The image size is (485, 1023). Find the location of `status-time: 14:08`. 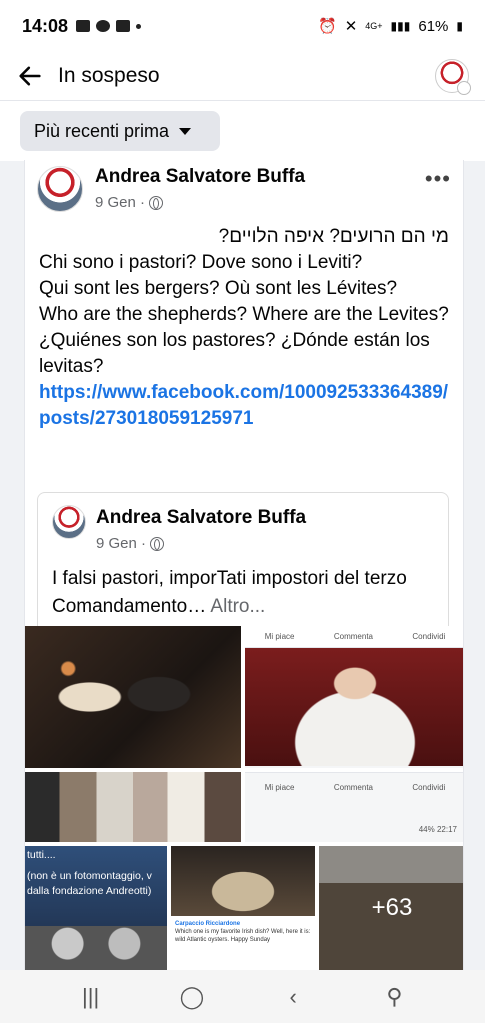

status-time: 14:08 is located at coordinates (45, 25).